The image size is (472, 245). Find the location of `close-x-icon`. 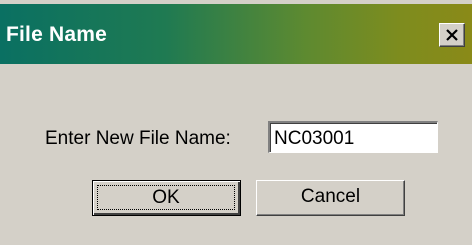

close-x-icon is located at coordinates (452, 35).